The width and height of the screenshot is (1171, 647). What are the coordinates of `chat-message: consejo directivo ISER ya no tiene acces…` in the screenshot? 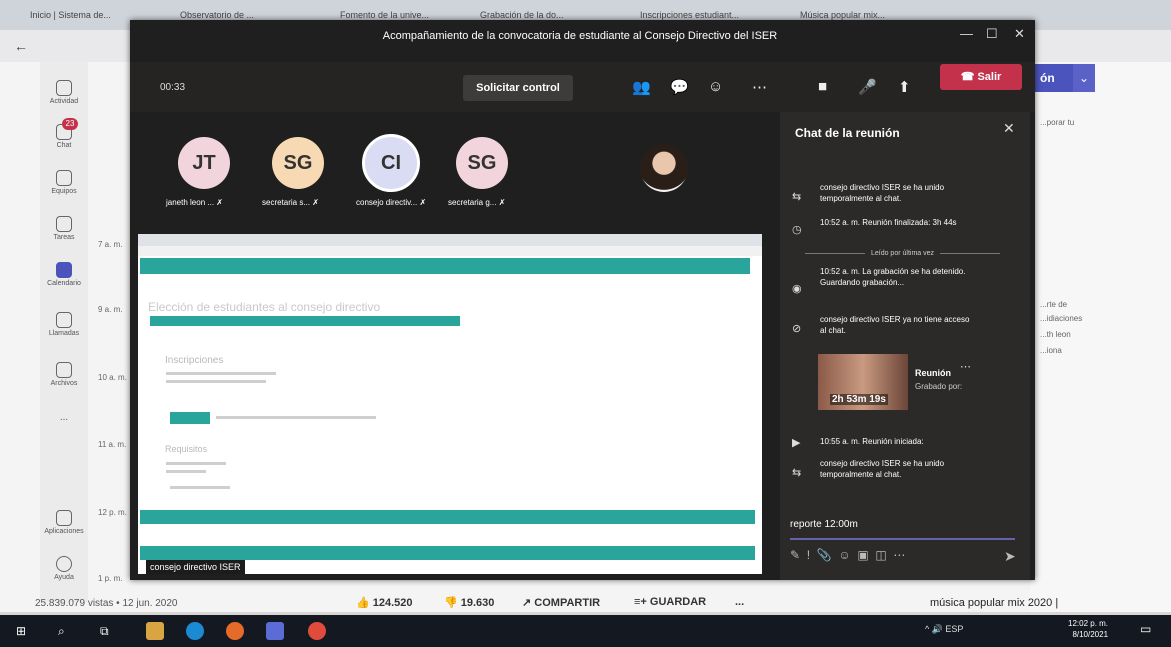 It's located at (895, 325).